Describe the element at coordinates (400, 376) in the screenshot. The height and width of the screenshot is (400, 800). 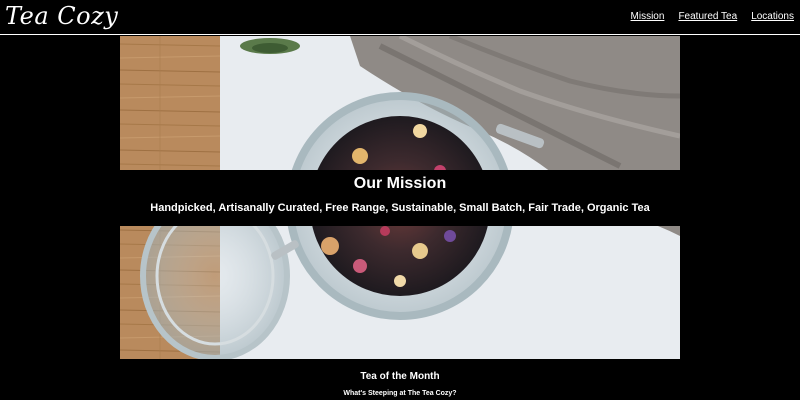
I see `featured-heading: Tea of the Month` at that location.